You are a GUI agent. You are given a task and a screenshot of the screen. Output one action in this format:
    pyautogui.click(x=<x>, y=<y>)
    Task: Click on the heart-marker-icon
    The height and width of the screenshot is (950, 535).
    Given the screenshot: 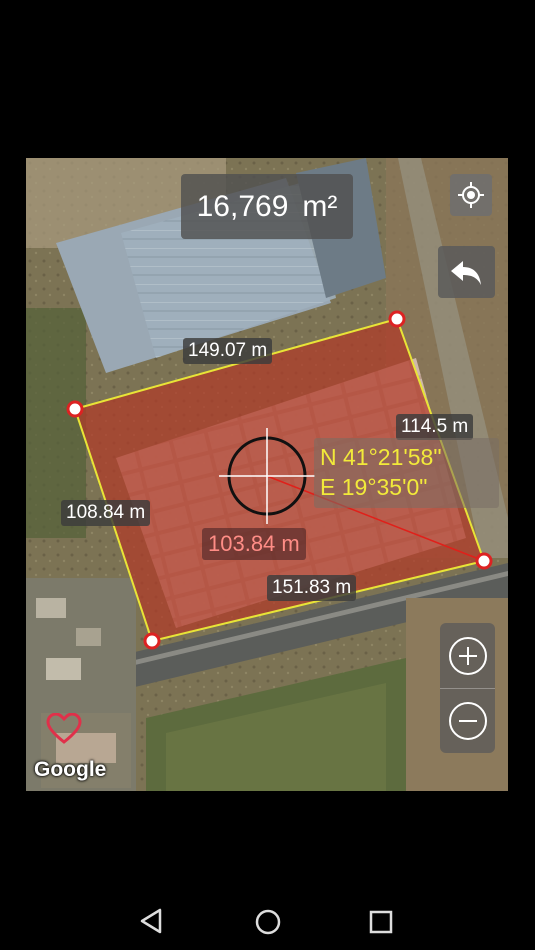 What is the action you would take?
    pyautogui.click(x=64, y=729)
    